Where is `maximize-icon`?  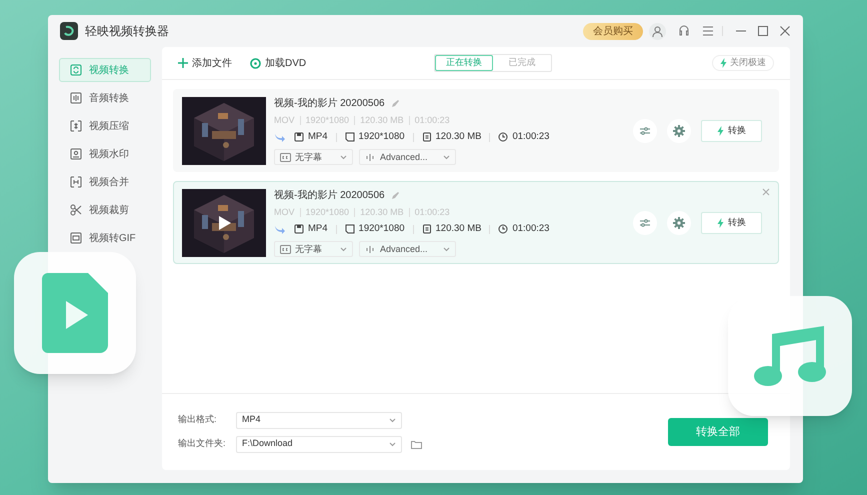 maximize-icon is located at coordinates (763, 31).